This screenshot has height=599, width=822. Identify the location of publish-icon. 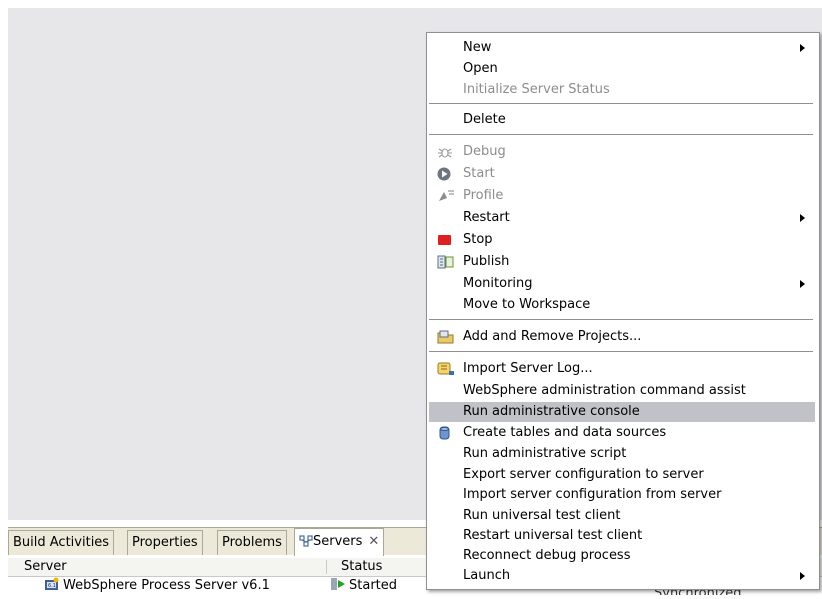
(445, 262).